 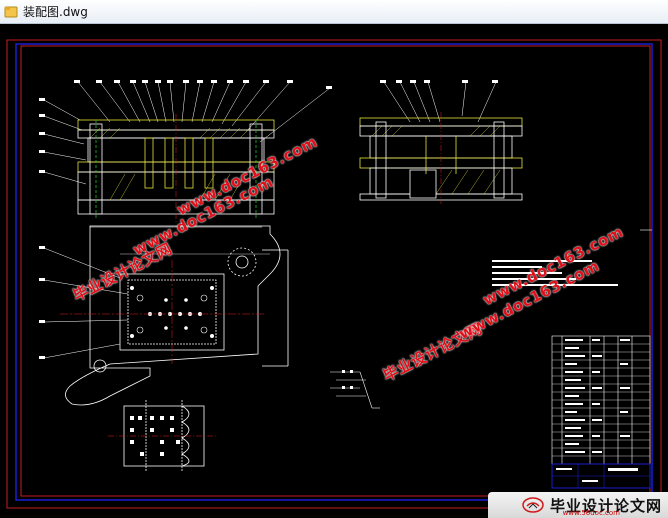 I want to click on title-bar: 装配图.dwg, so click(x=334, y=12).